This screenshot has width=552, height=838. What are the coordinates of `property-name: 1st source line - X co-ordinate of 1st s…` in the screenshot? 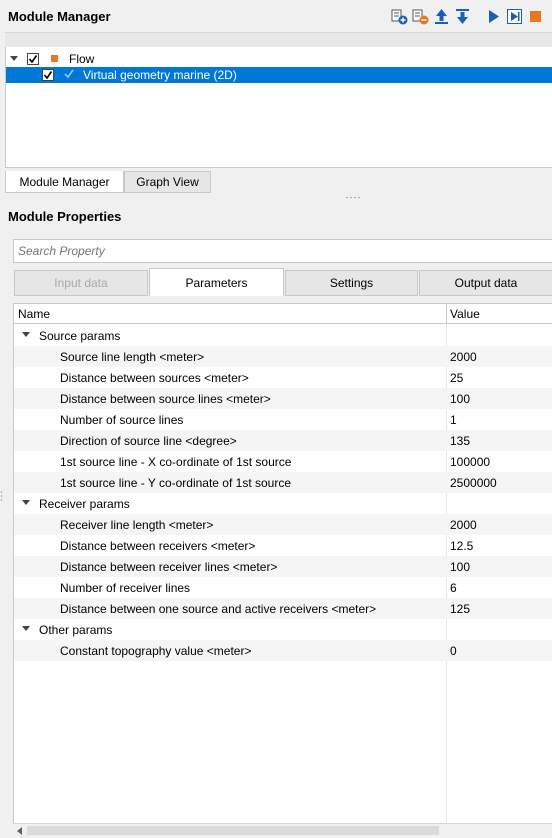 It's located at (176, 462).